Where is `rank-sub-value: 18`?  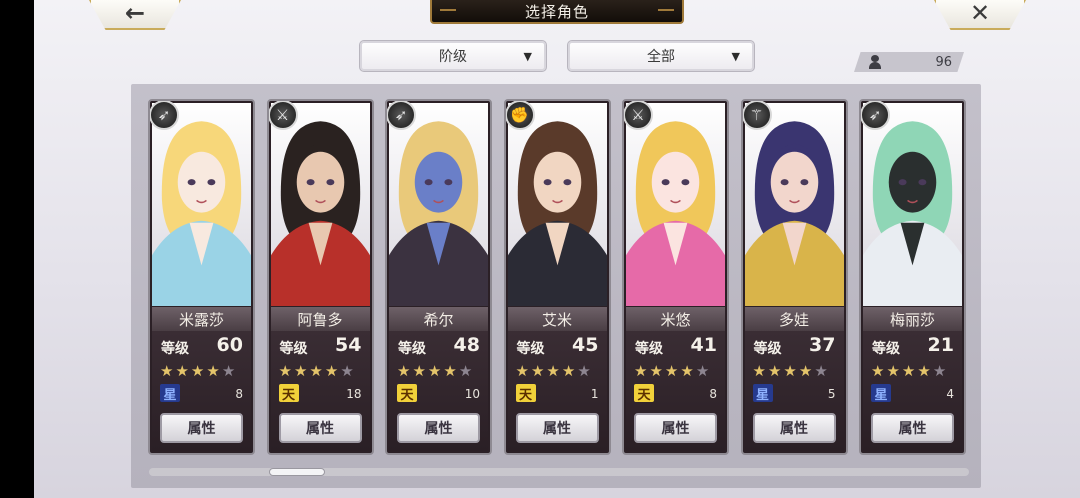 rank-sub-value: 18 is located at coordinates (354, 394).